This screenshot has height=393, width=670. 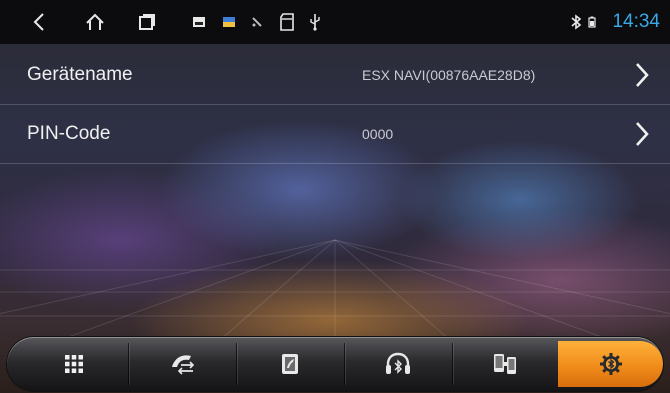 What do you see at coordinates (69, 133) in the screenshot?
I see `pin-code-label: PIN-Code` at bounding box center [69, 133].